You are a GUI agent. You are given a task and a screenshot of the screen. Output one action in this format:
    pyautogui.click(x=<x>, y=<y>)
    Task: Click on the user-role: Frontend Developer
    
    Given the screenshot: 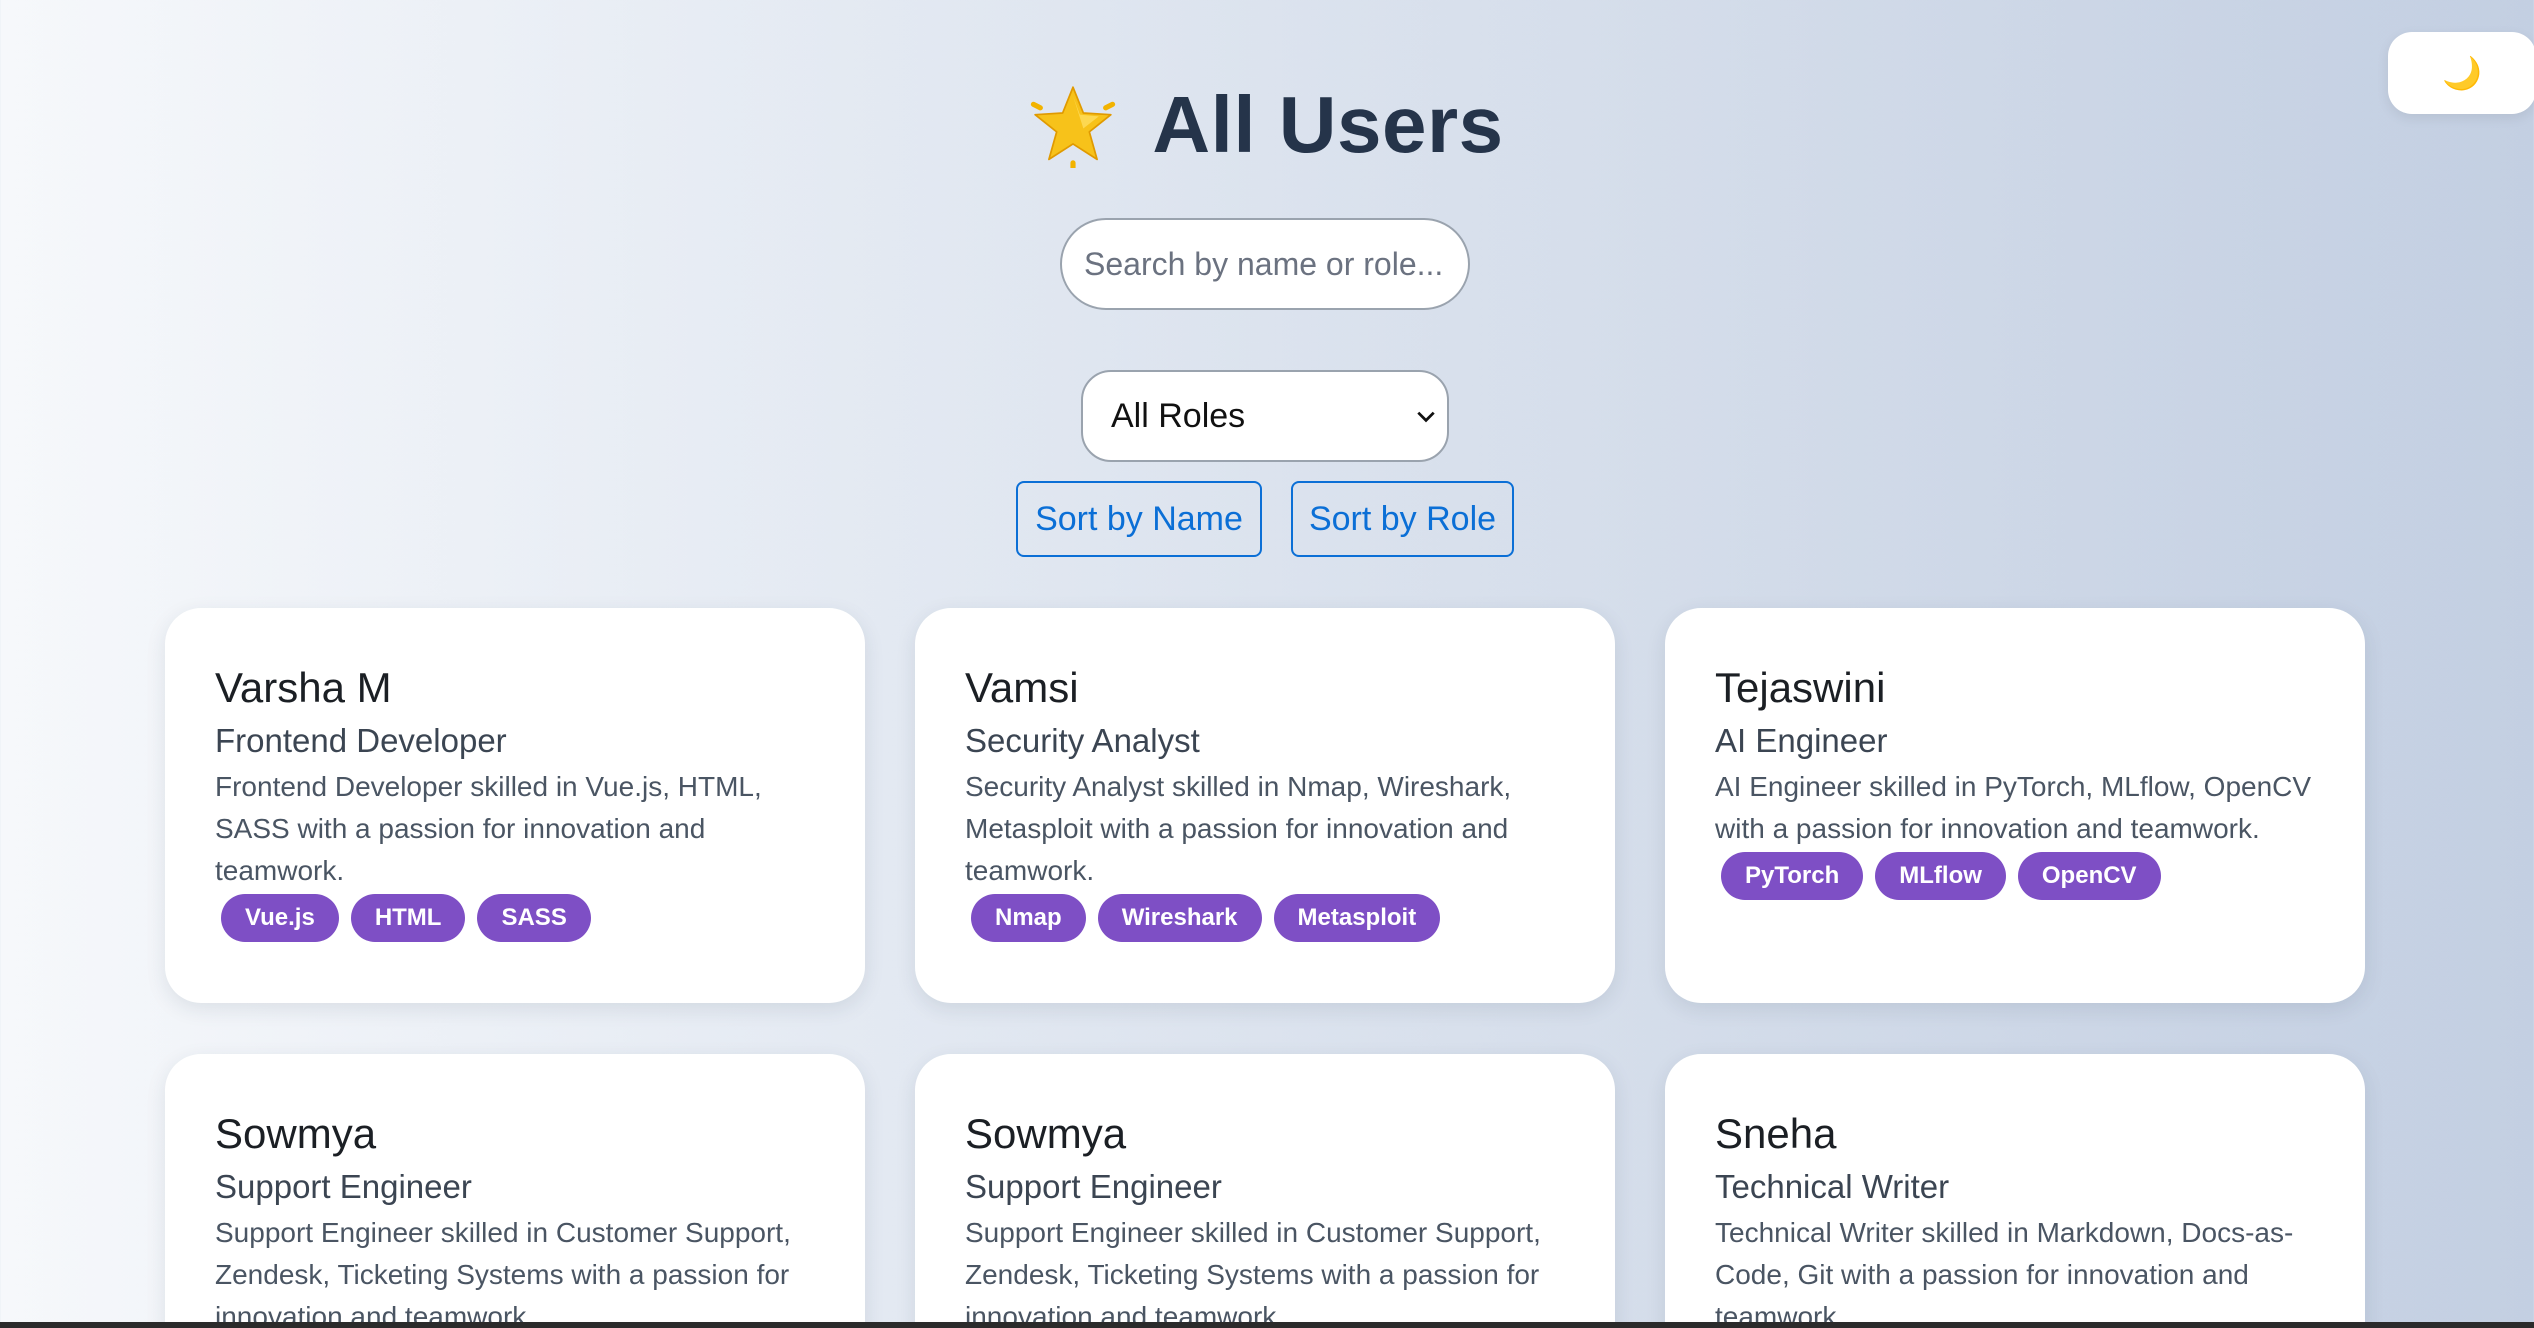 What is the action you would take?
    pyautogui.click(x=361, y=740)
    